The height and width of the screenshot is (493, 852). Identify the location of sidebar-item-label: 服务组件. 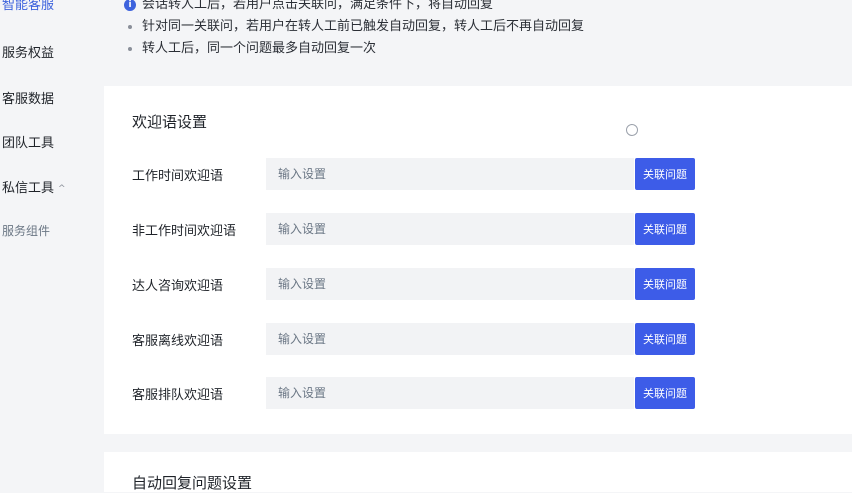
(26, 231).